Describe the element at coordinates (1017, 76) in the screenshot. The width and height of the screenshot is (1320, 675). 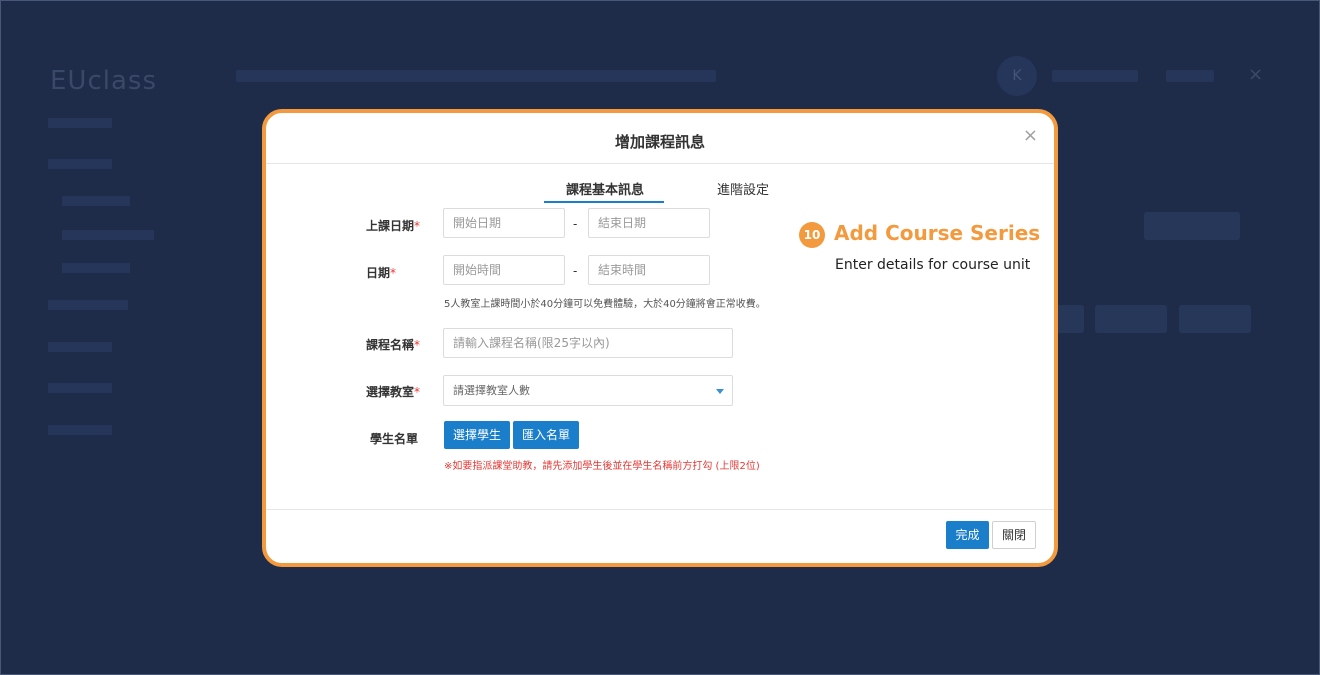
I see `avatar: K` at that location.